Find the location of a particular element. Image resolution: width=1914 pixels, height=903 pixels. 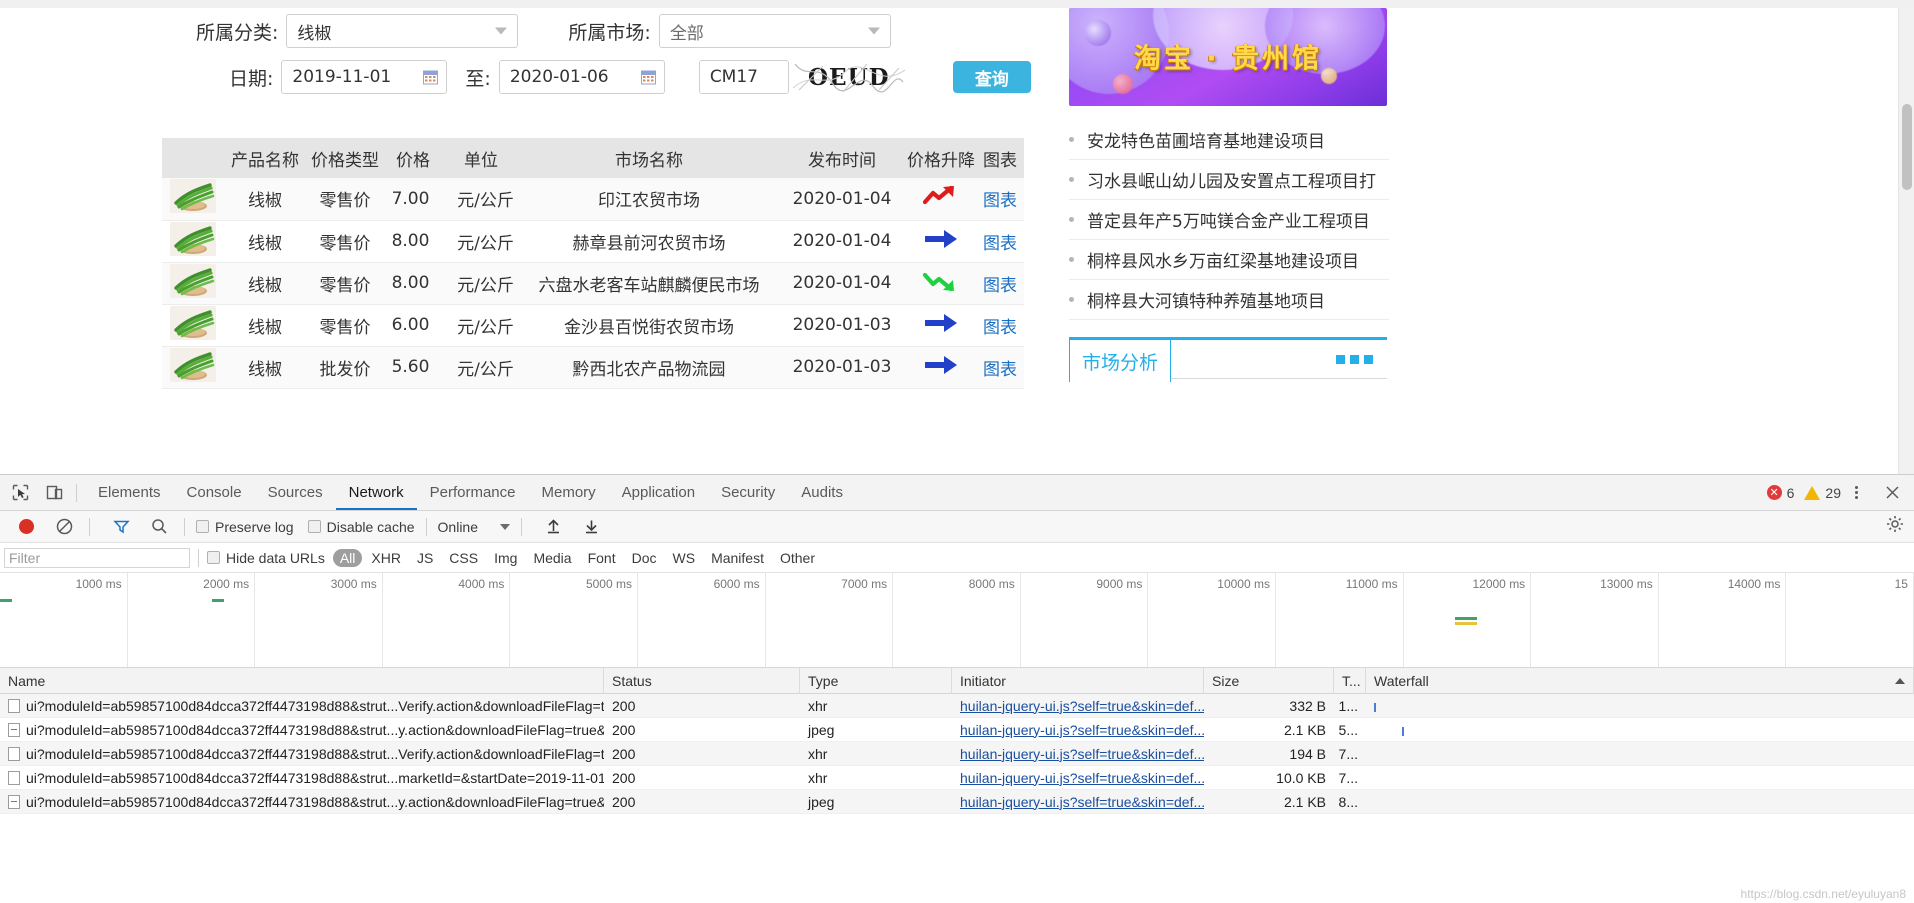

news-list-item: 安龙特色苗圃培育基地建设项目 is located at coordinates (1229, 140).